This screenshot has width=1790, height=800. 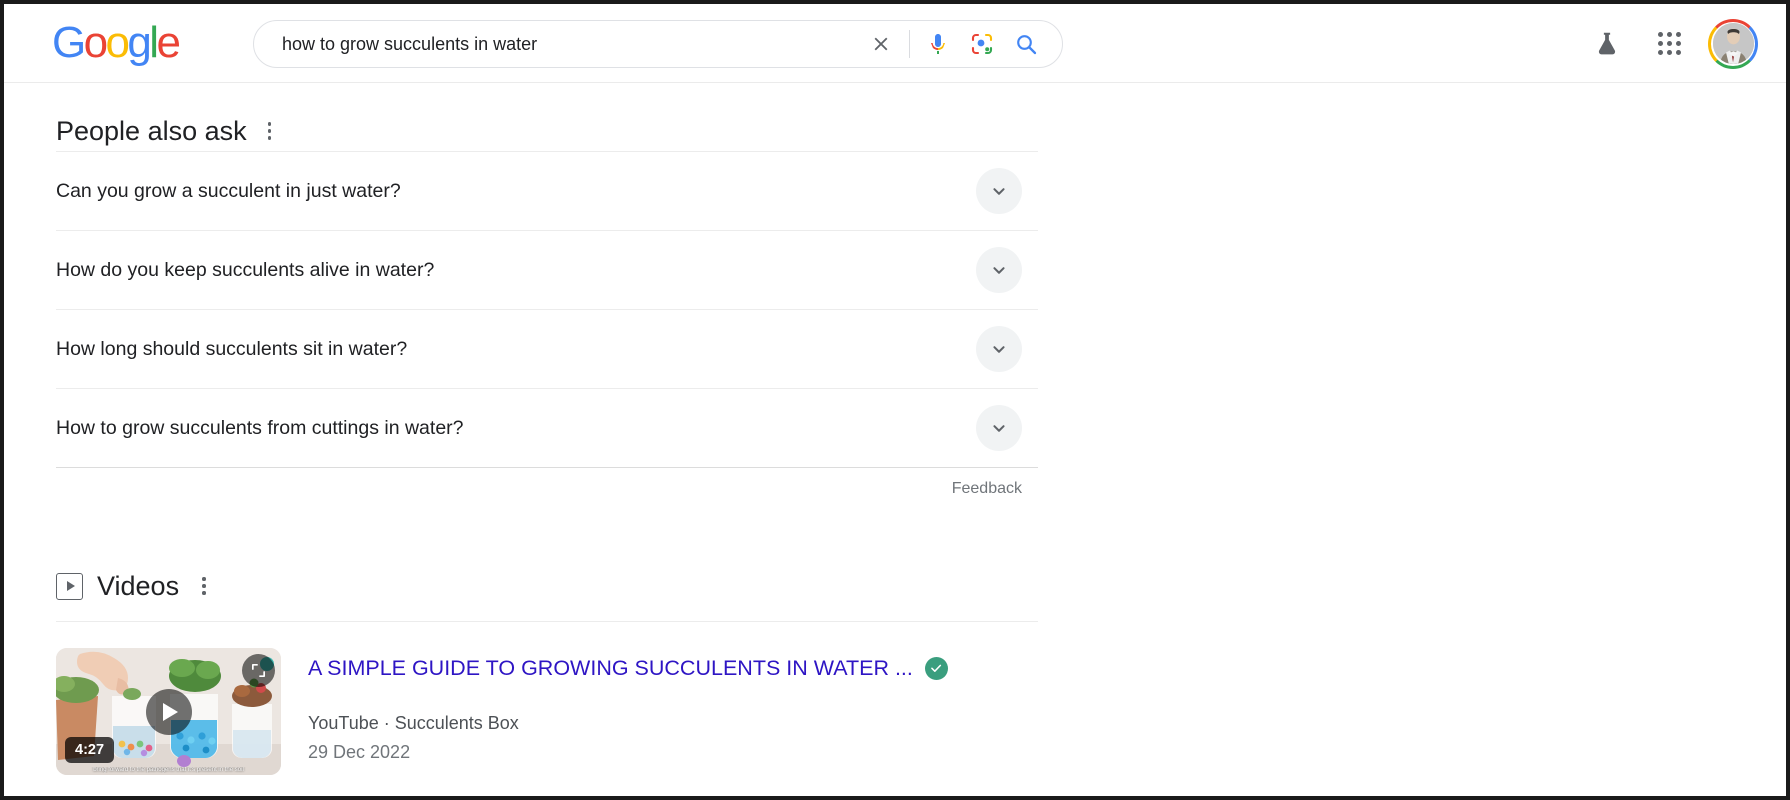 What do you see at coordinates (270, 131) in the screenshot?
I see `people-also-ask-options-button` at bounding box center [270, 131].